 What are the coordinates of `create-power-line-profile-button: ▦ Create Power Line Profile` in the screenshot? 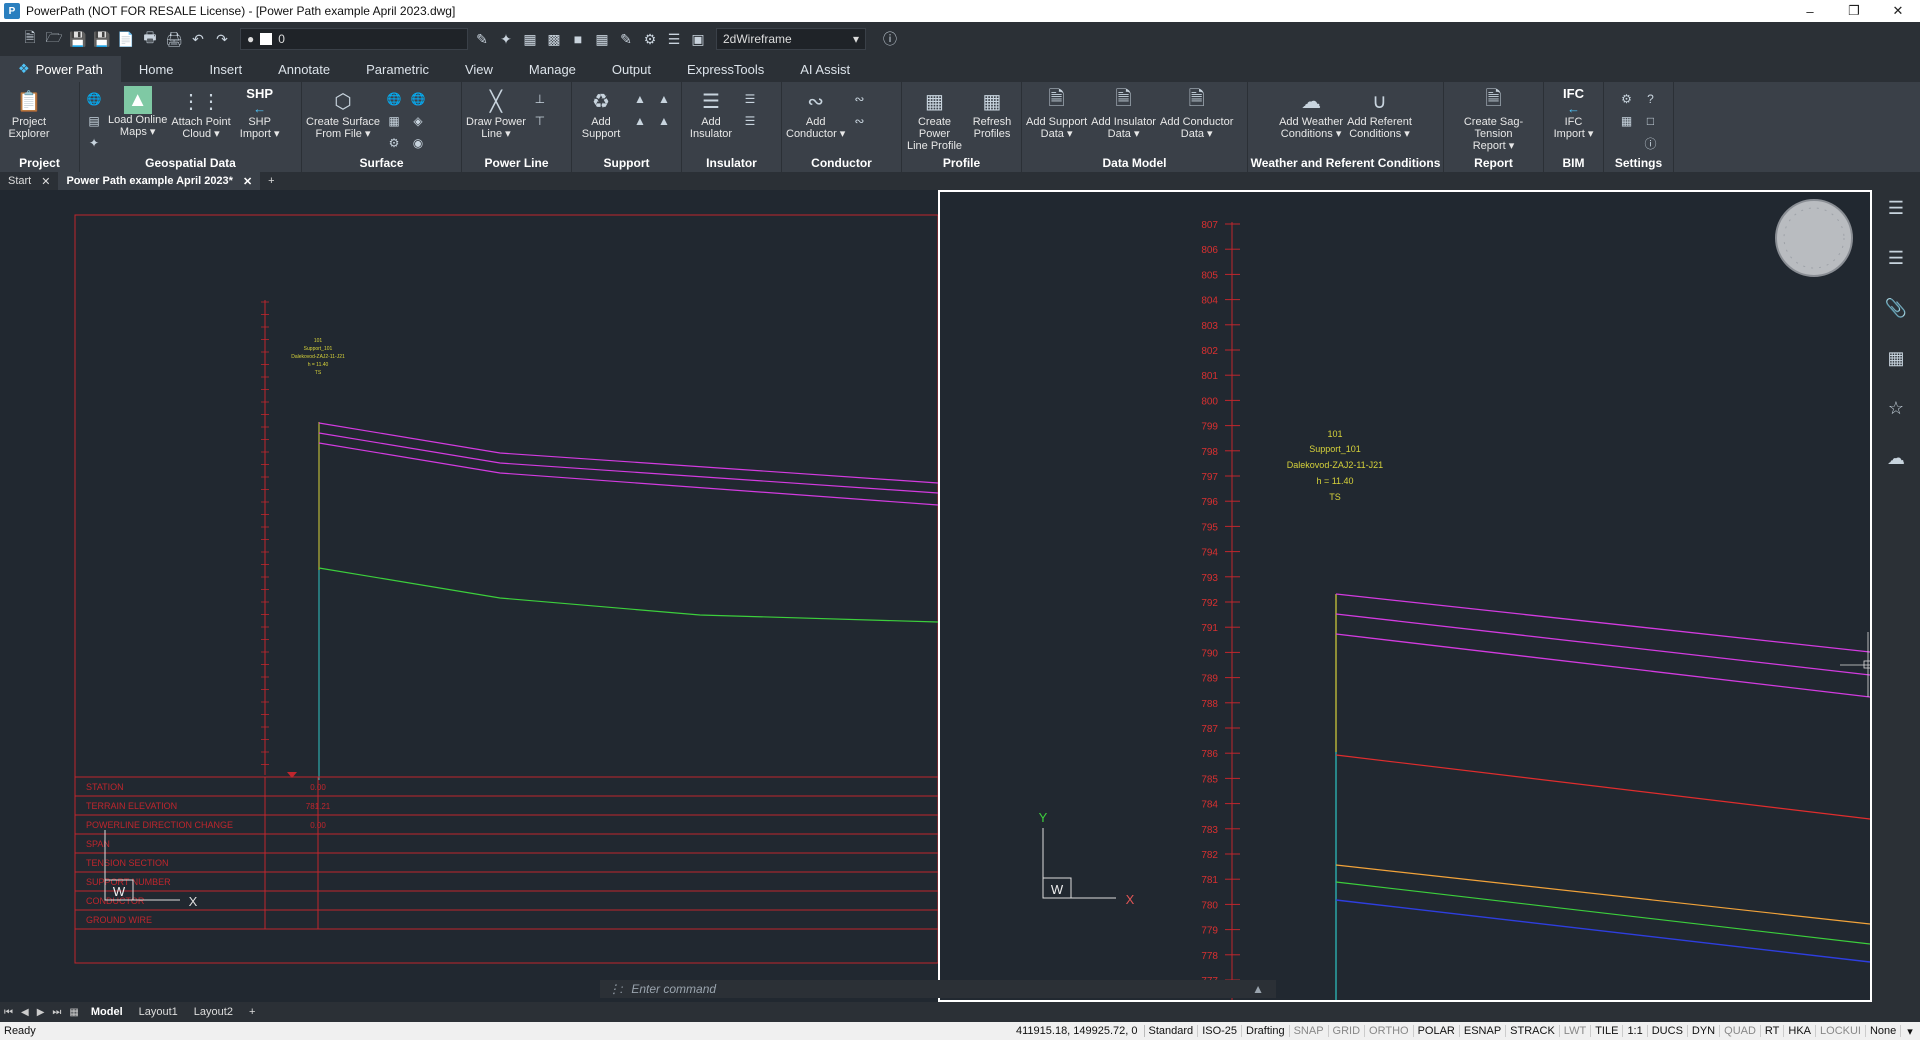 It's located at (934, 119).